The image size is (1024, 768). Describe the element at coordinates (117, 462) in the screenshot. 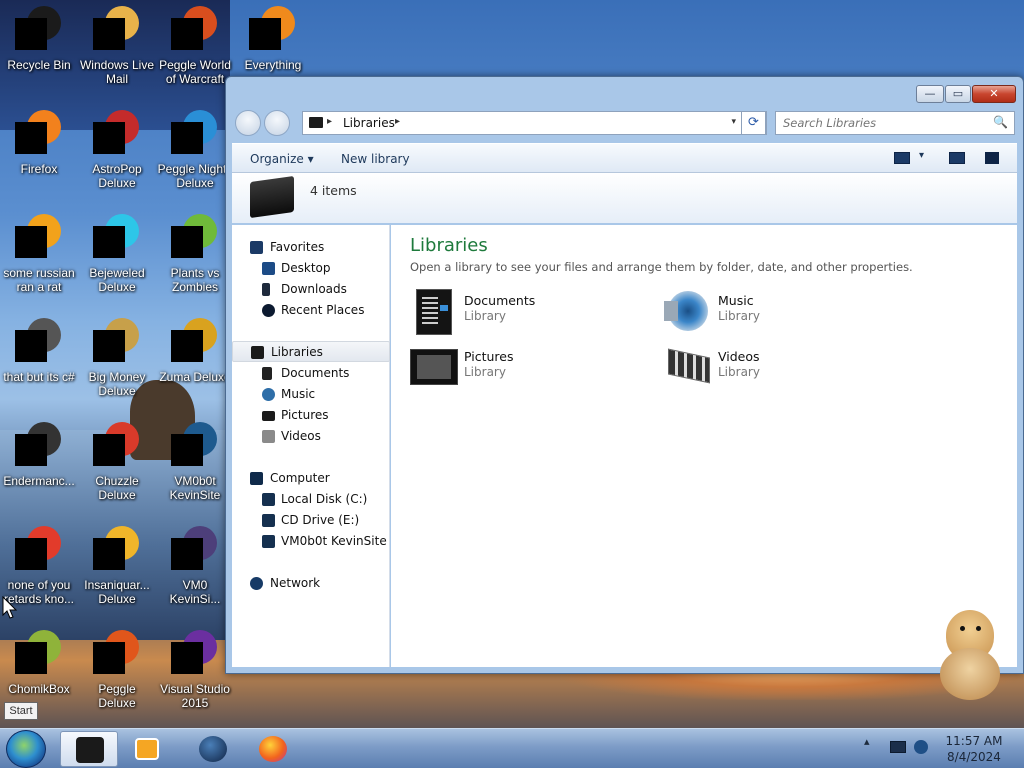

I see `desktop-icon-chuzzle-deluxe: Chuzzle Deluxe` at that location.